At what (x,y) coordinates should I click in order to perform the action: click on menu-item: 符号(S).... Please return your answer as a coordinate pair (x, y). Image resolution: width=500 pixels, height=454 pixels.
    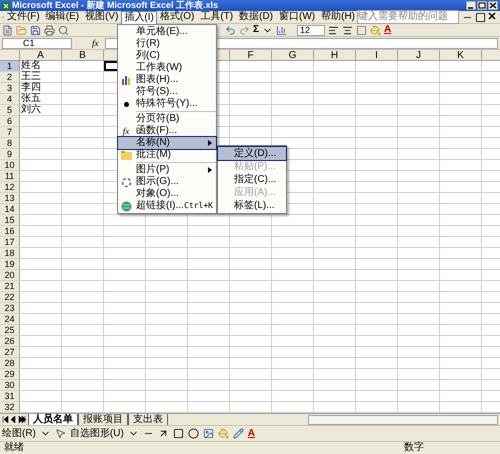
    Looking at the image, I should click on (167, 92).